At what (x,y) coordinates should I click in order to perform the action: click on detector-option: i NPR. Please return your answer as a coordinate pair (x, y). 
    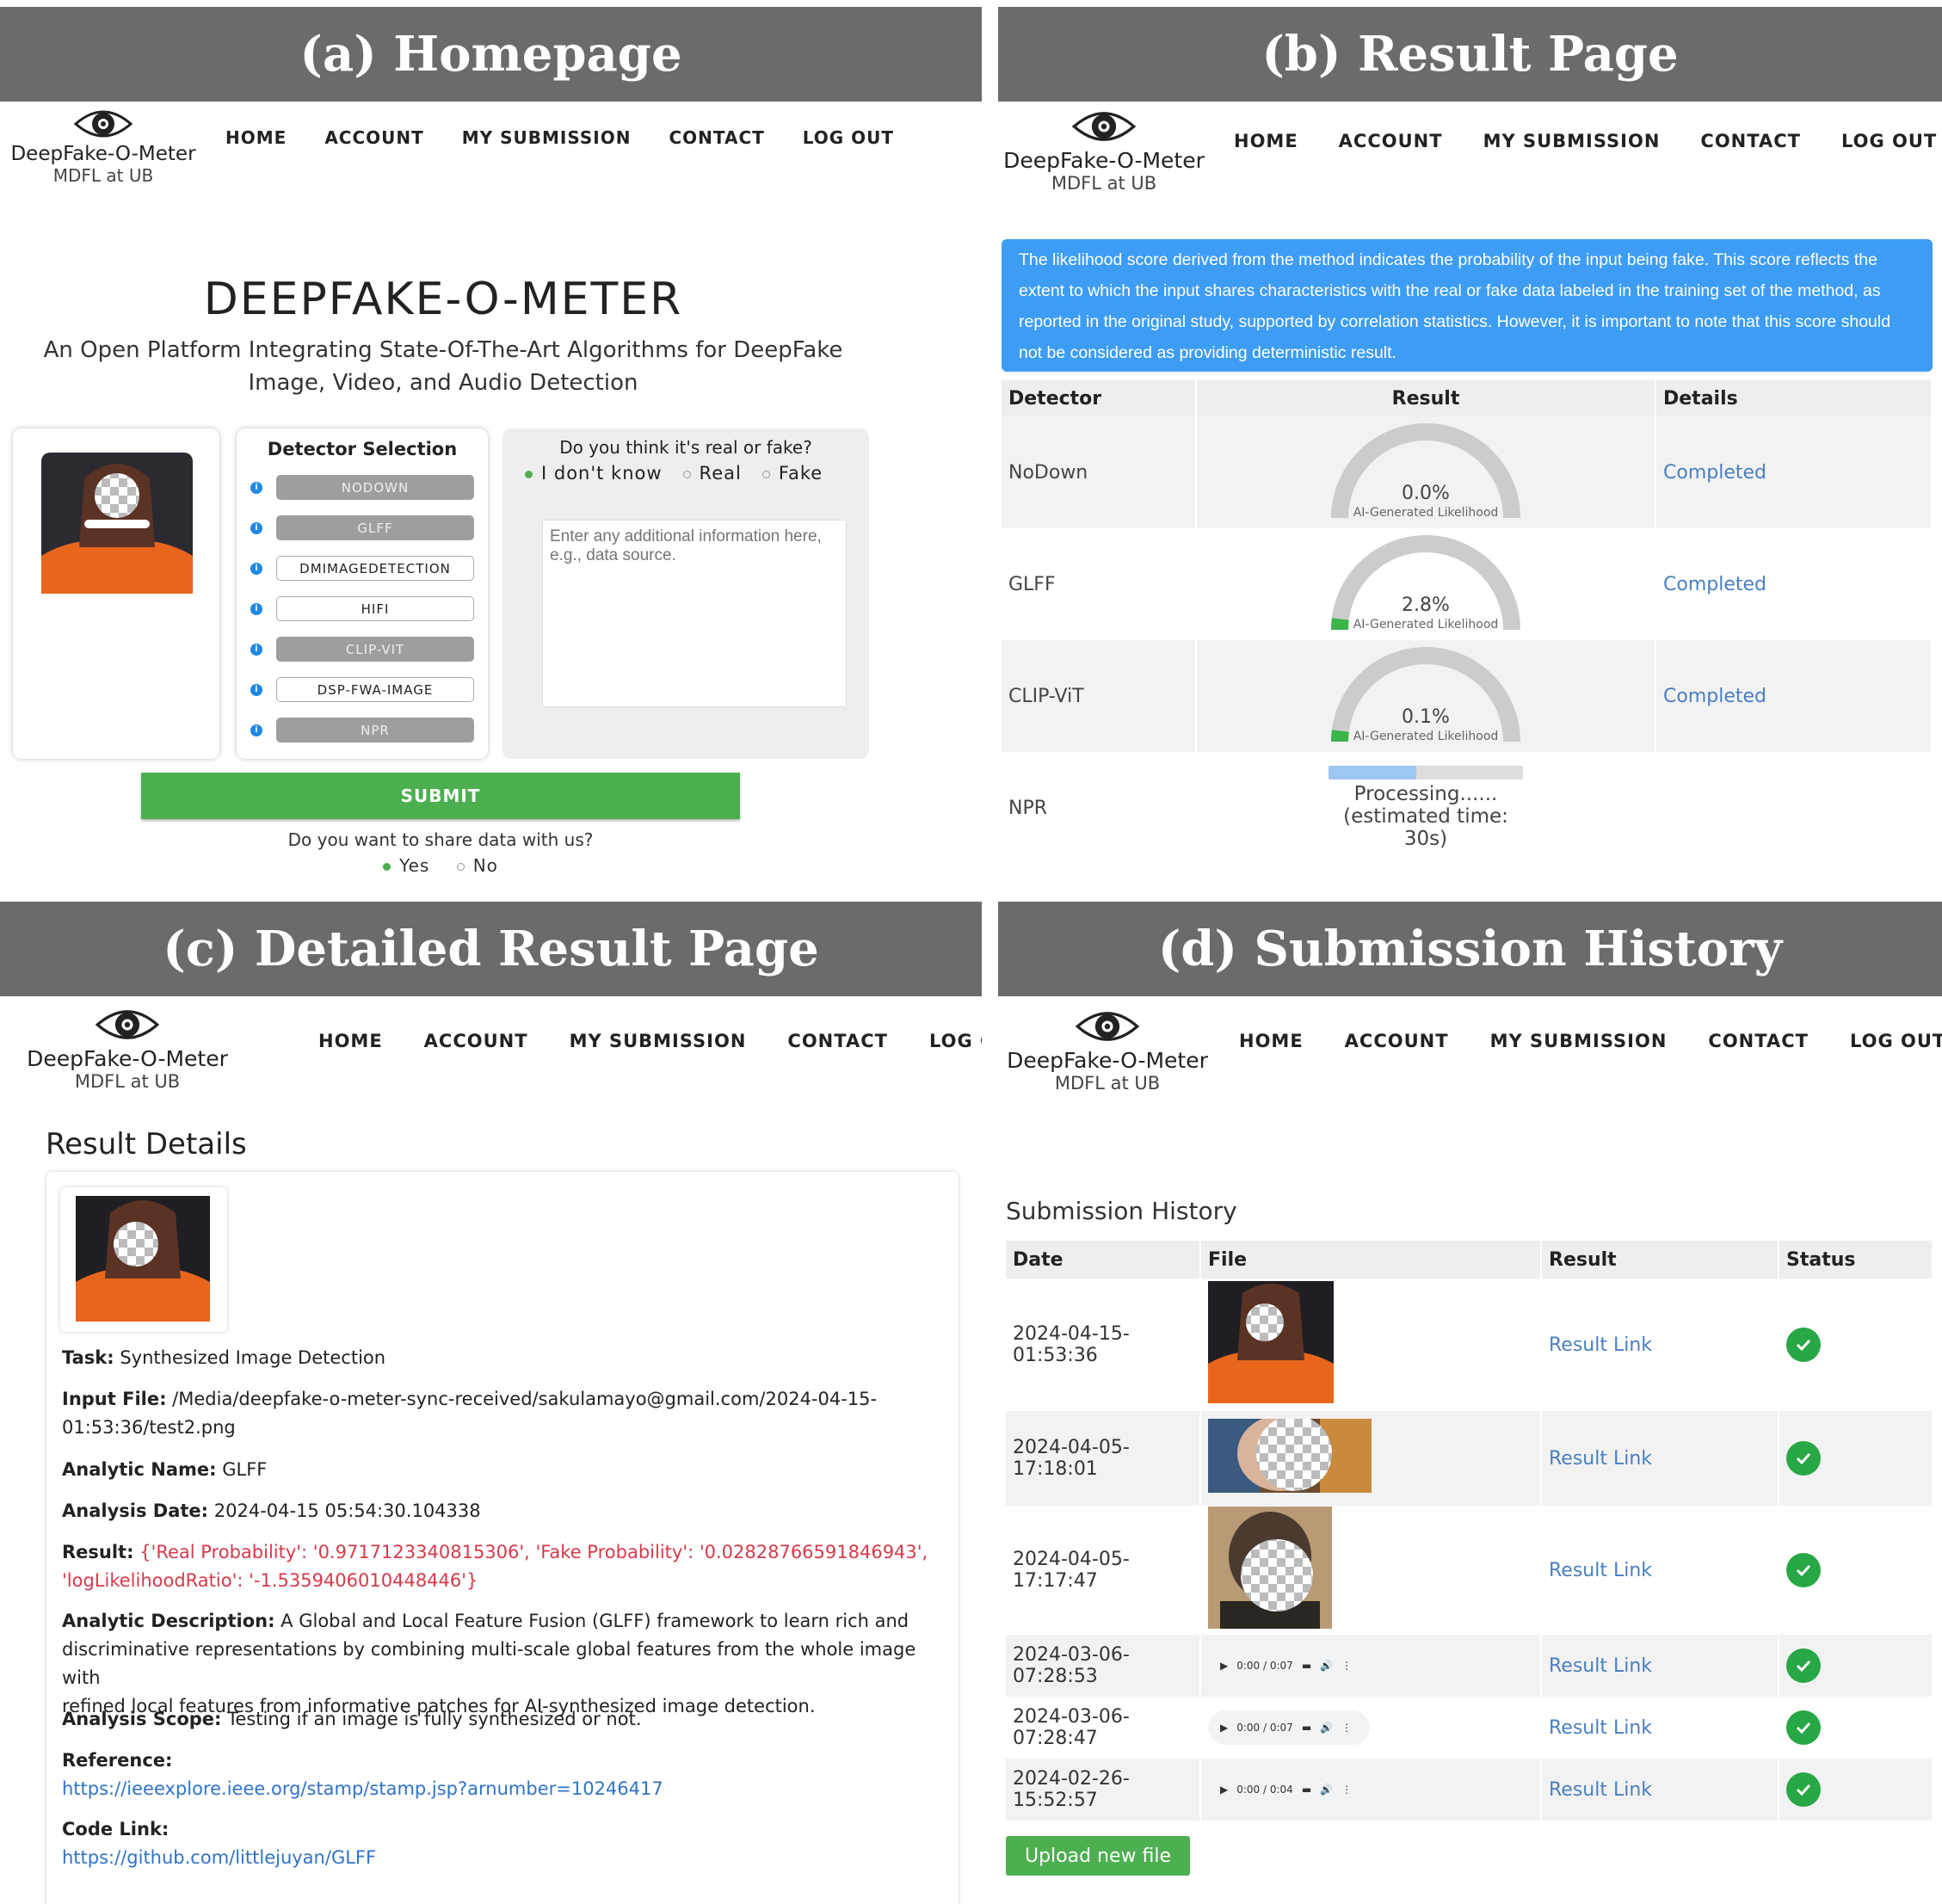
    Looking at the image, I should click on (362, 730).